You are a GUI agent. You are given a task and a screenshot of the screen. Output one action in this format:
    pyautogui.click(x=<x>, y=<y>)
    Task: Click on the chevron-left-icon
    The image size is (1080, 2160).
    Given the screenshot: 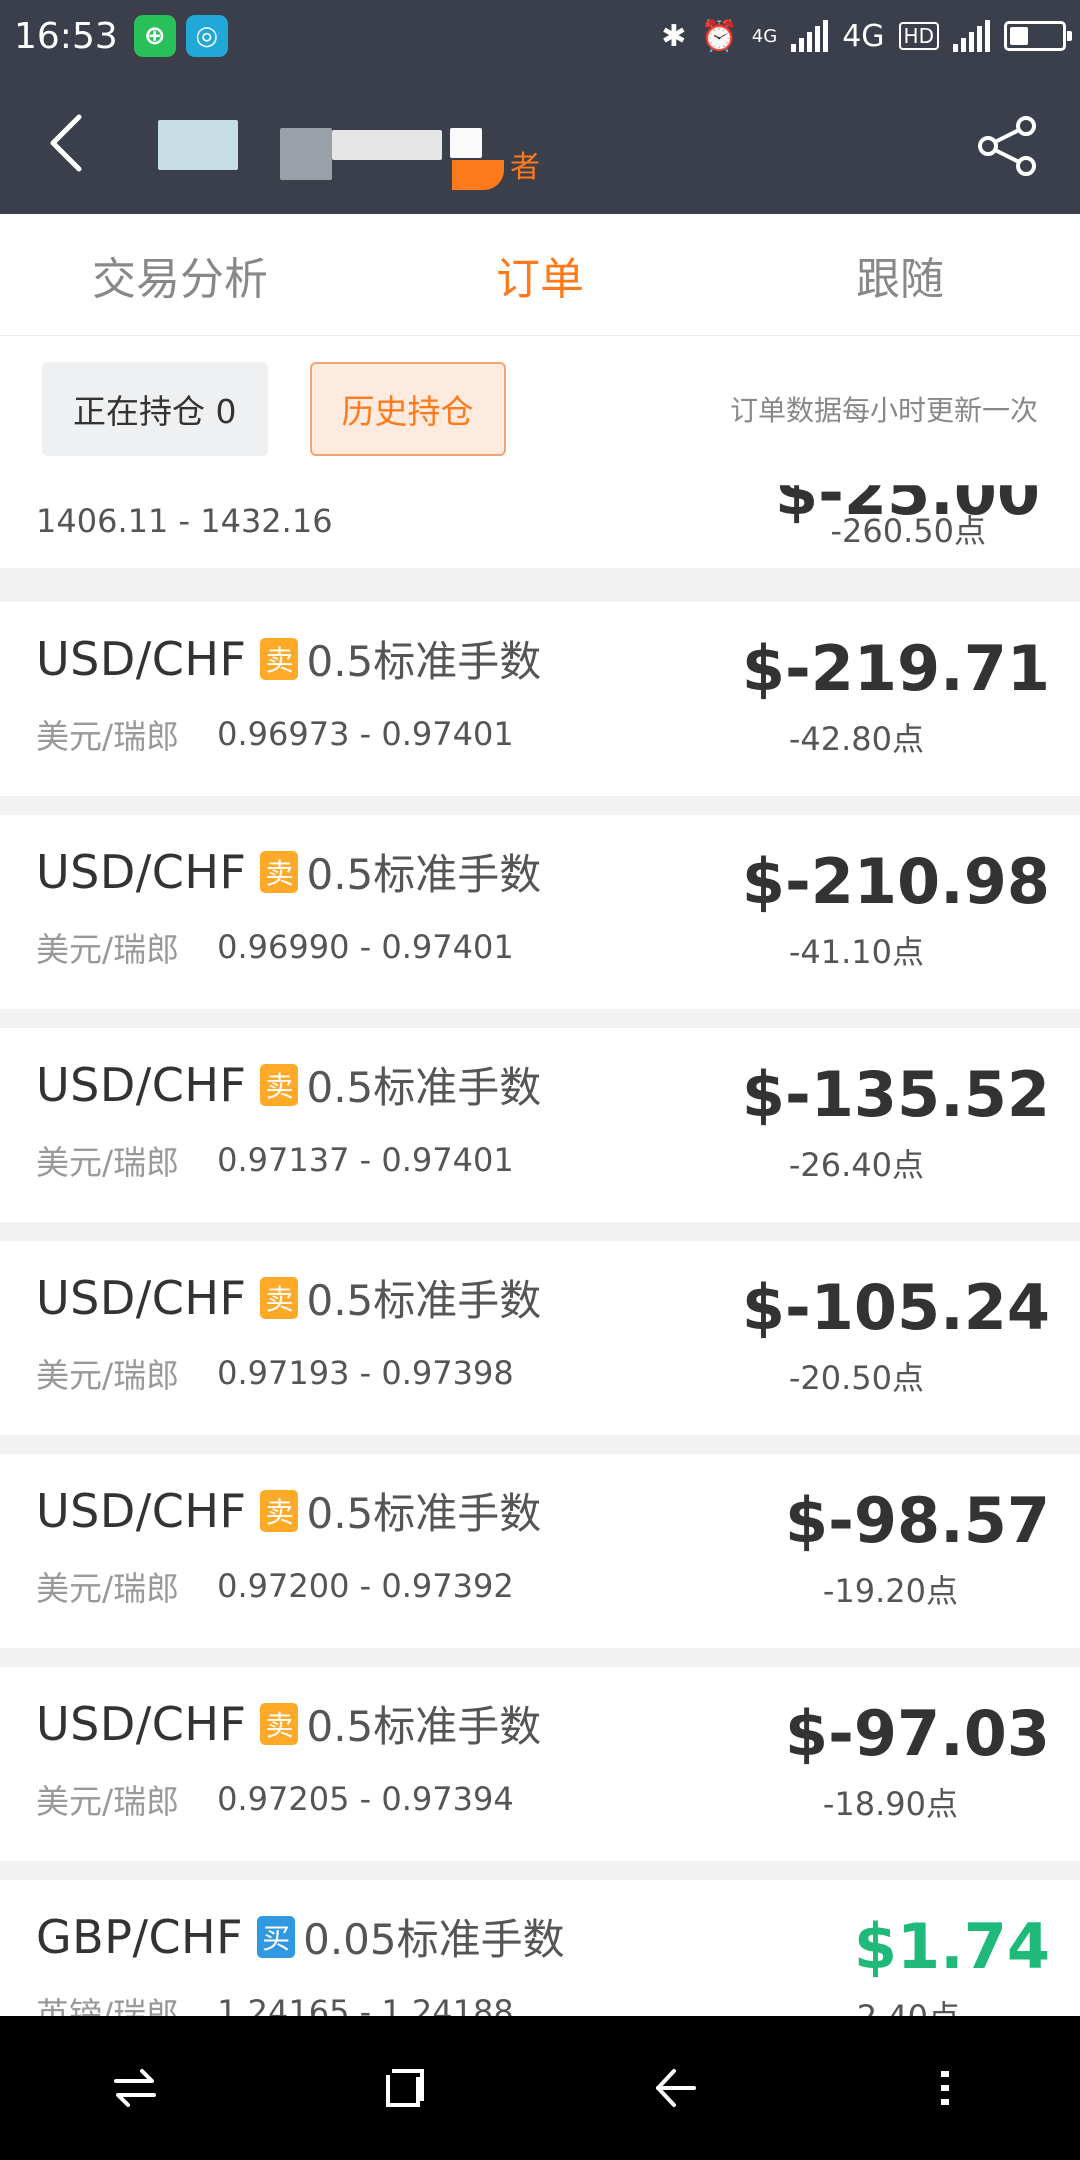 What is the action you would take?
    pyautogui.click(x=66, y=143)
    